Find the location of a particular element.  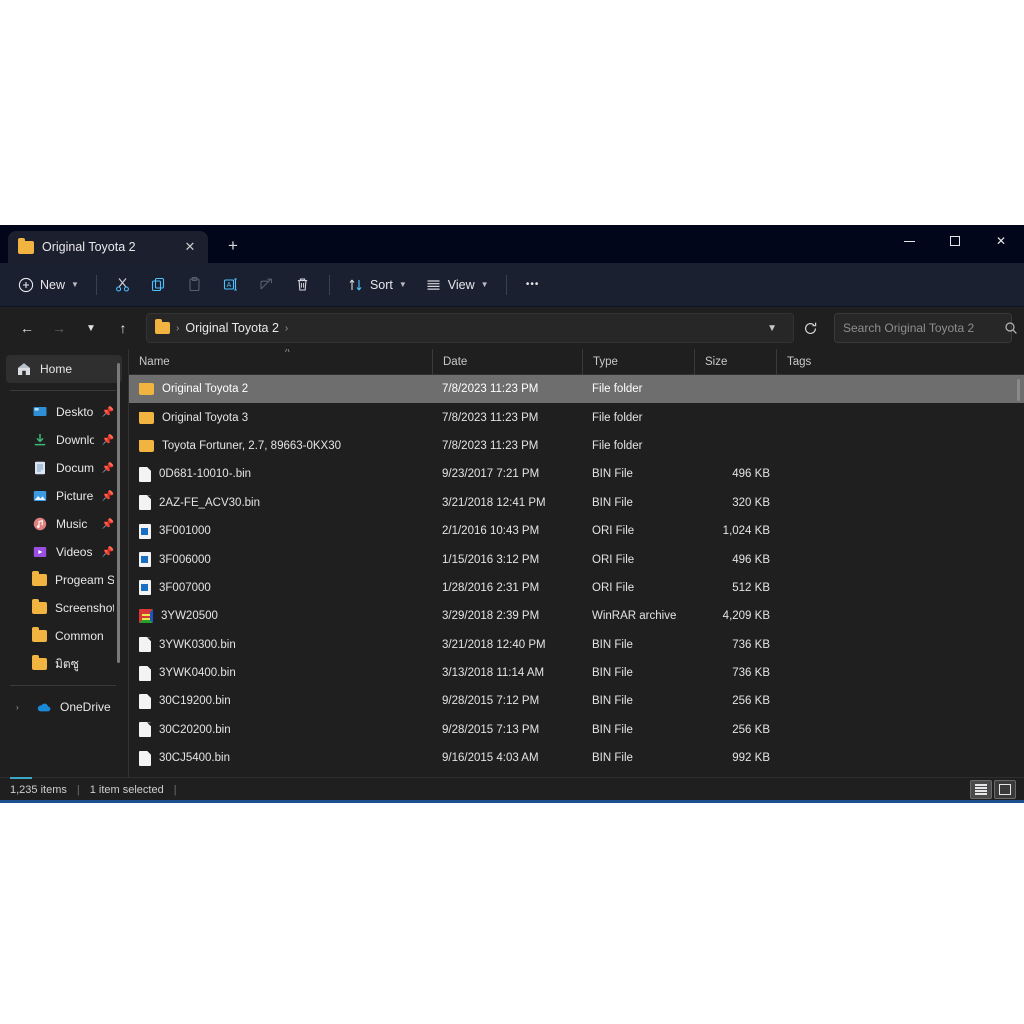

sidebar-item-videos: Videos 📌 is located at coordinates (64, 552).